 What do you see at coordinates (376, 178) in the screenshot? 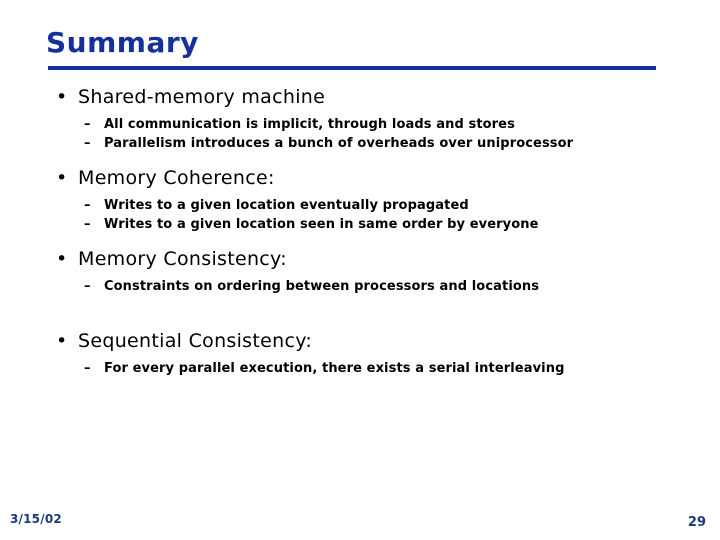
I see `bullet-level1-memory-coherence: • Memory Coherence:` at bounding box center [376, 178].